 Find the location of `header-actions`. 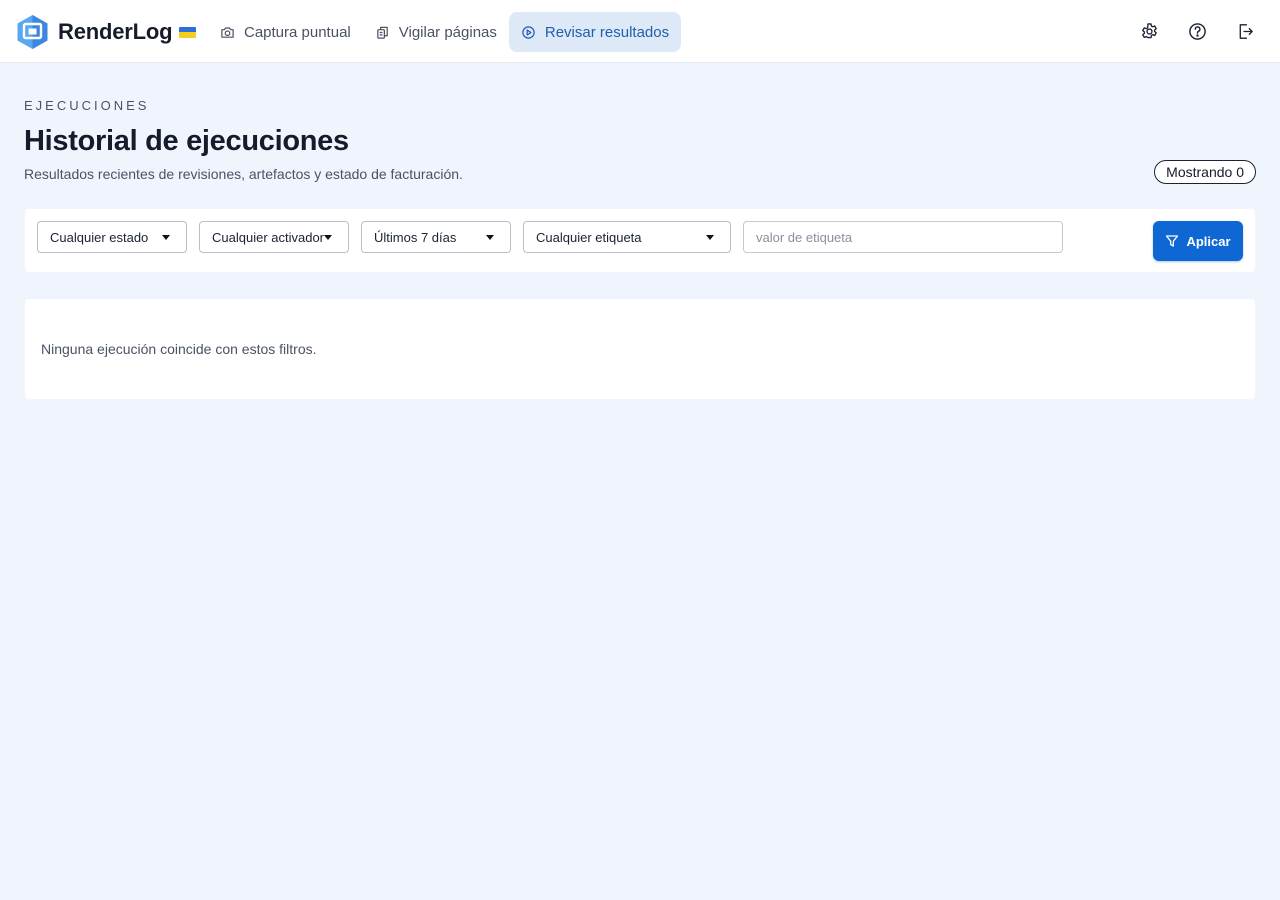

header-actions is located at coordinates (1197, 31).